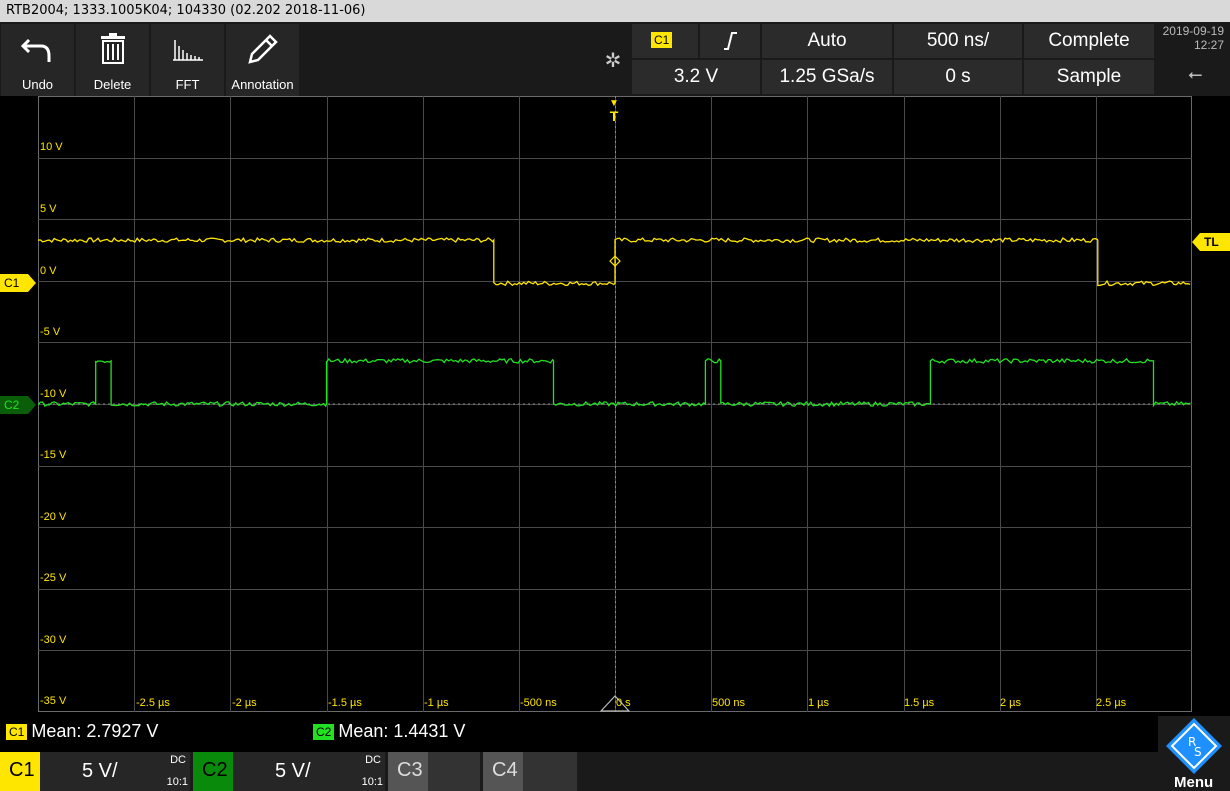 The width and height of the screenshot is (1230, 791). I want to click on trigger-level-cell: 3.2 V, so click(696, 77).